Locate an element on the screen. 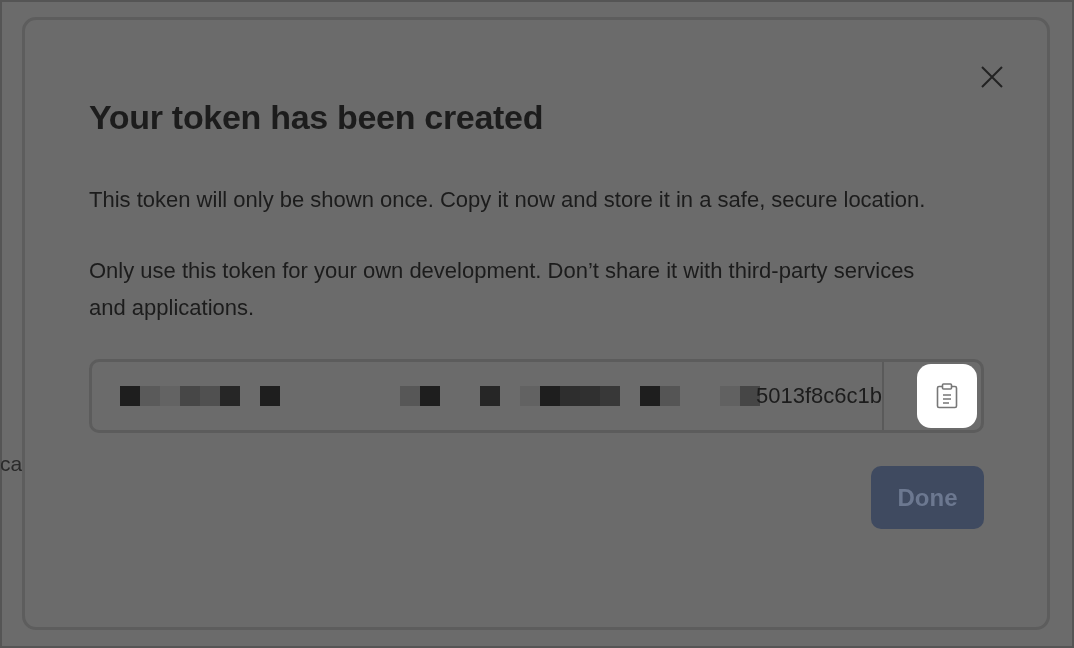  clipboard-icon is located at coordinates (947, 396).